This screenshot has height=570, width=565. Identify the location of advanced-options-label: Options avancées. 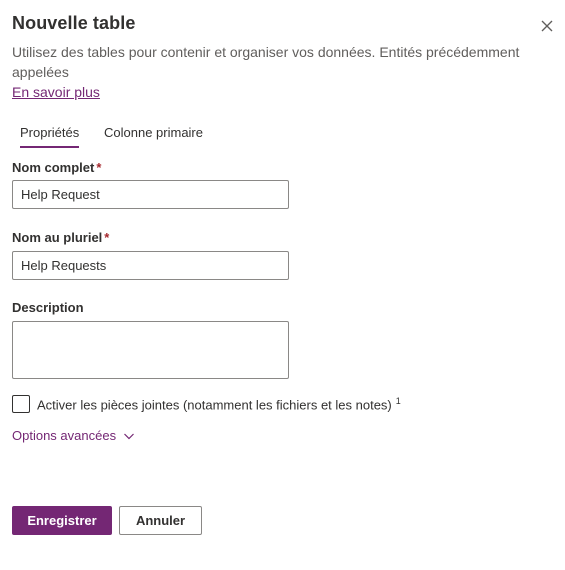
(64, 435).